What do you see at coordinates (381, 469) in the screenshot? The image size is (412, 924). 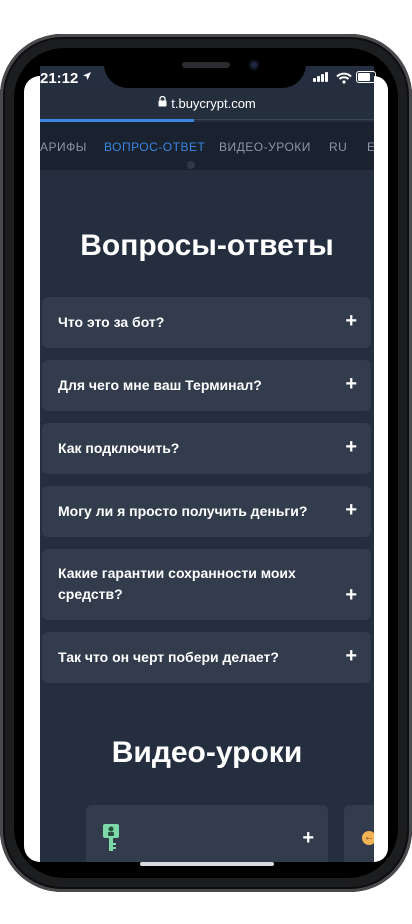 I see `screen-edge-right` at bounding box center [381, 469].